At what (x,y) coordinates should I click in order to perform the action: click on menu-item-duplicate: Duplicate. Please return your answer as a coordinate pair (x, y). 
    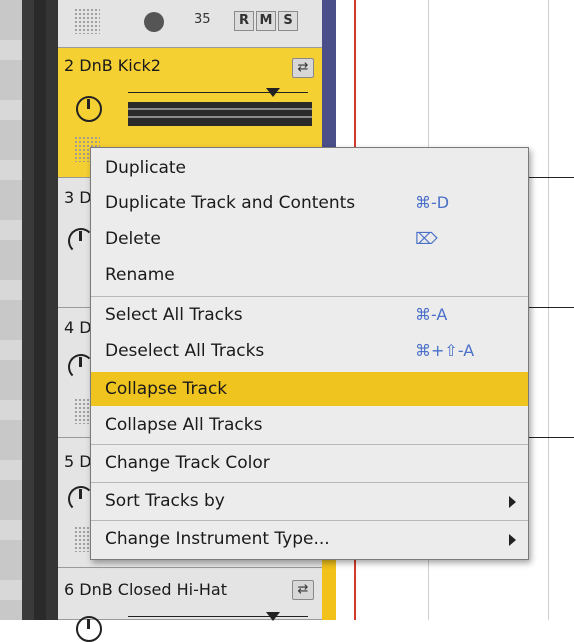
    Looking at the image, I should click on (309, 168).